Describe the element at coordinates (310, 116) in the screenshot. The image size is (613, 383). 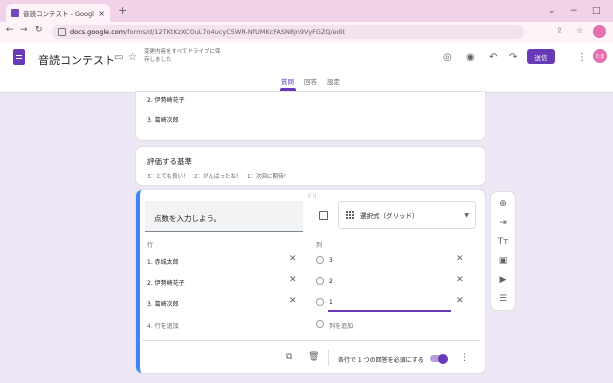
I see `question-card-previous` at that location.